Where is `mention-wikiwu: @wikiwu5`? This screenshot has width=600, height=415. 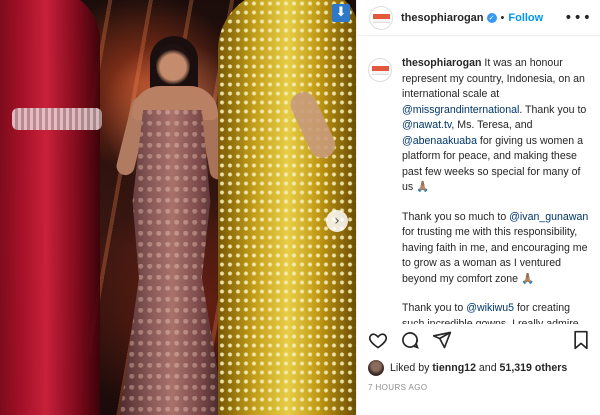
mention-wikiwu: @wikiwu5 is located at coordinates (490, 308).